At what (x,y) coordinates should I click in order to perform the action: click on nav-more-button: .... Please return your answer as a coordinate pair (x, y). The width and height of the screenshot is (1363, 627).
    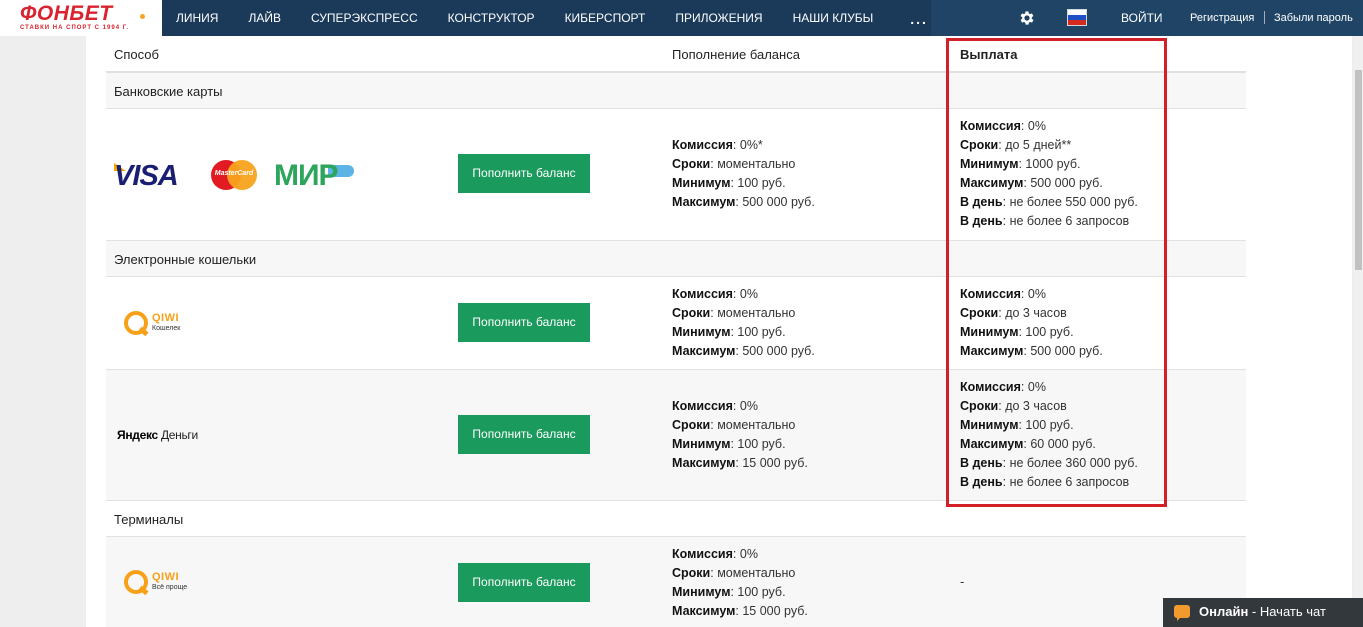
    Looking at the image, I should click on (908, 18).